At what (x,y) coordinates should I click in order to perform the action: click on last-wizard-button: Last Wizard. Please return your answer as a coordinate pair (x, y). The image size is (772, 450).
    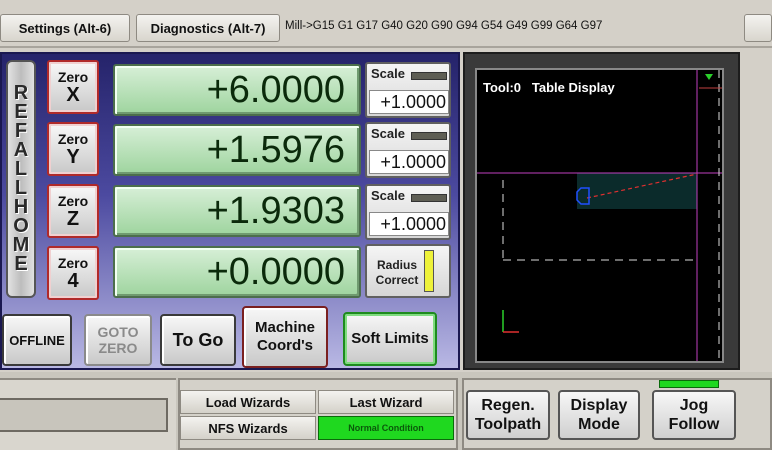
    Looking at the image, I should click on (386, 402).